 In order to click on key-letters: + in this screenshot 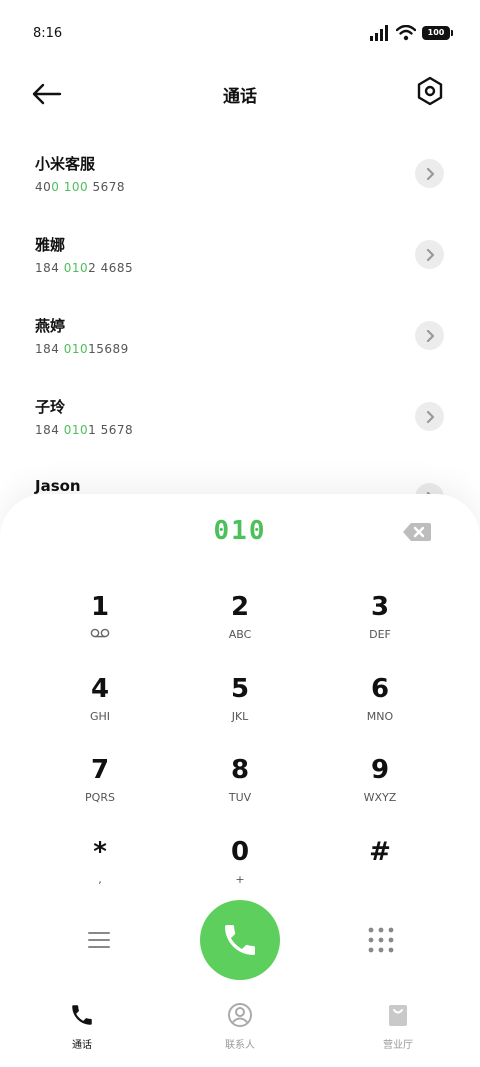, I will do `click(240, 879)`.